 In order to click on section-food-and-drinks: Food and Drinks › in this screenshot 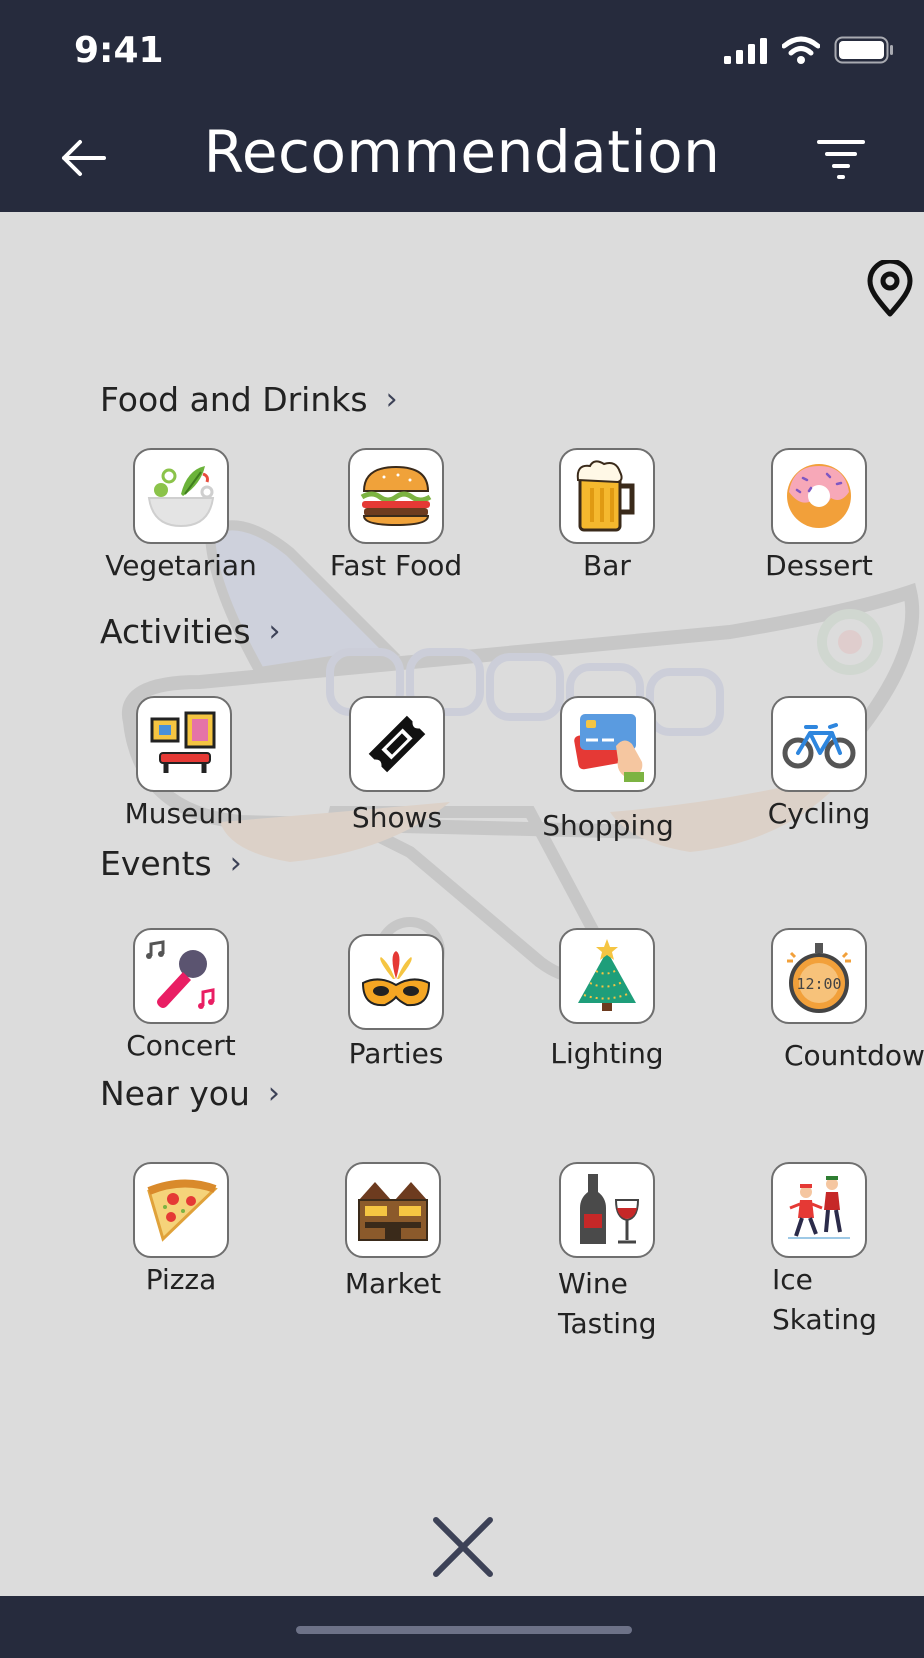, I will do `click(249, 399)`.